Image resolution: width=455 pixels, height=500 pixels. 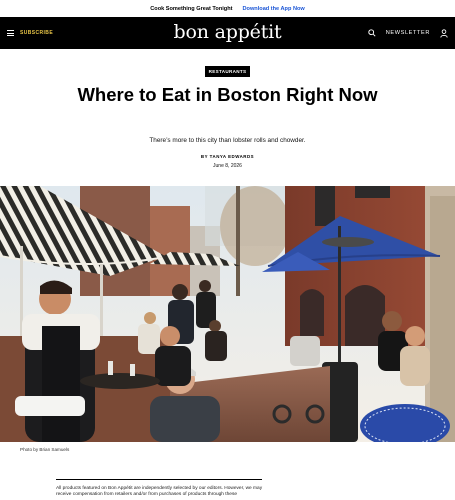 I want to click on article-byline: BY TANYA EDWARDS, so click(x=227, y=156).